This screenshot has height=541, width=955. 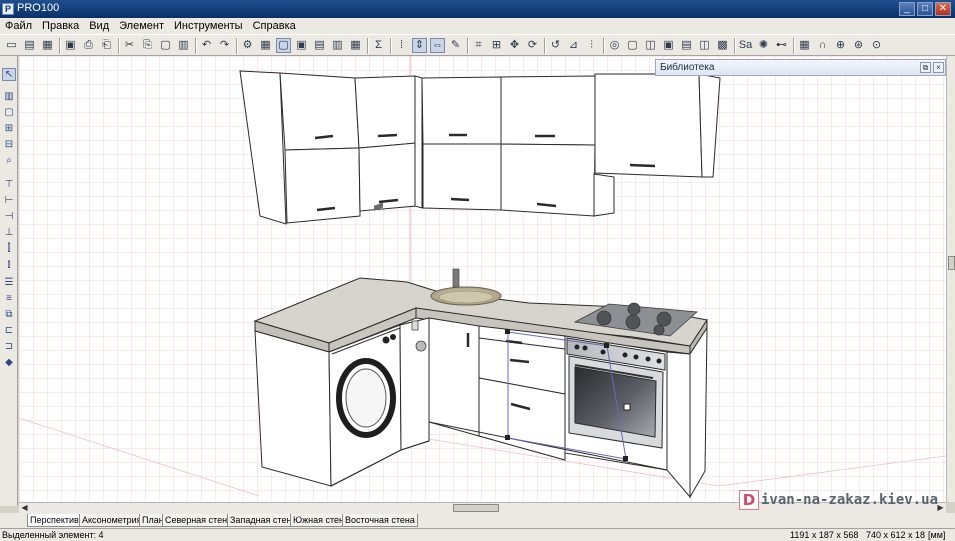 I want to click on print-icon: ⎙, so click(x=88, y=45).